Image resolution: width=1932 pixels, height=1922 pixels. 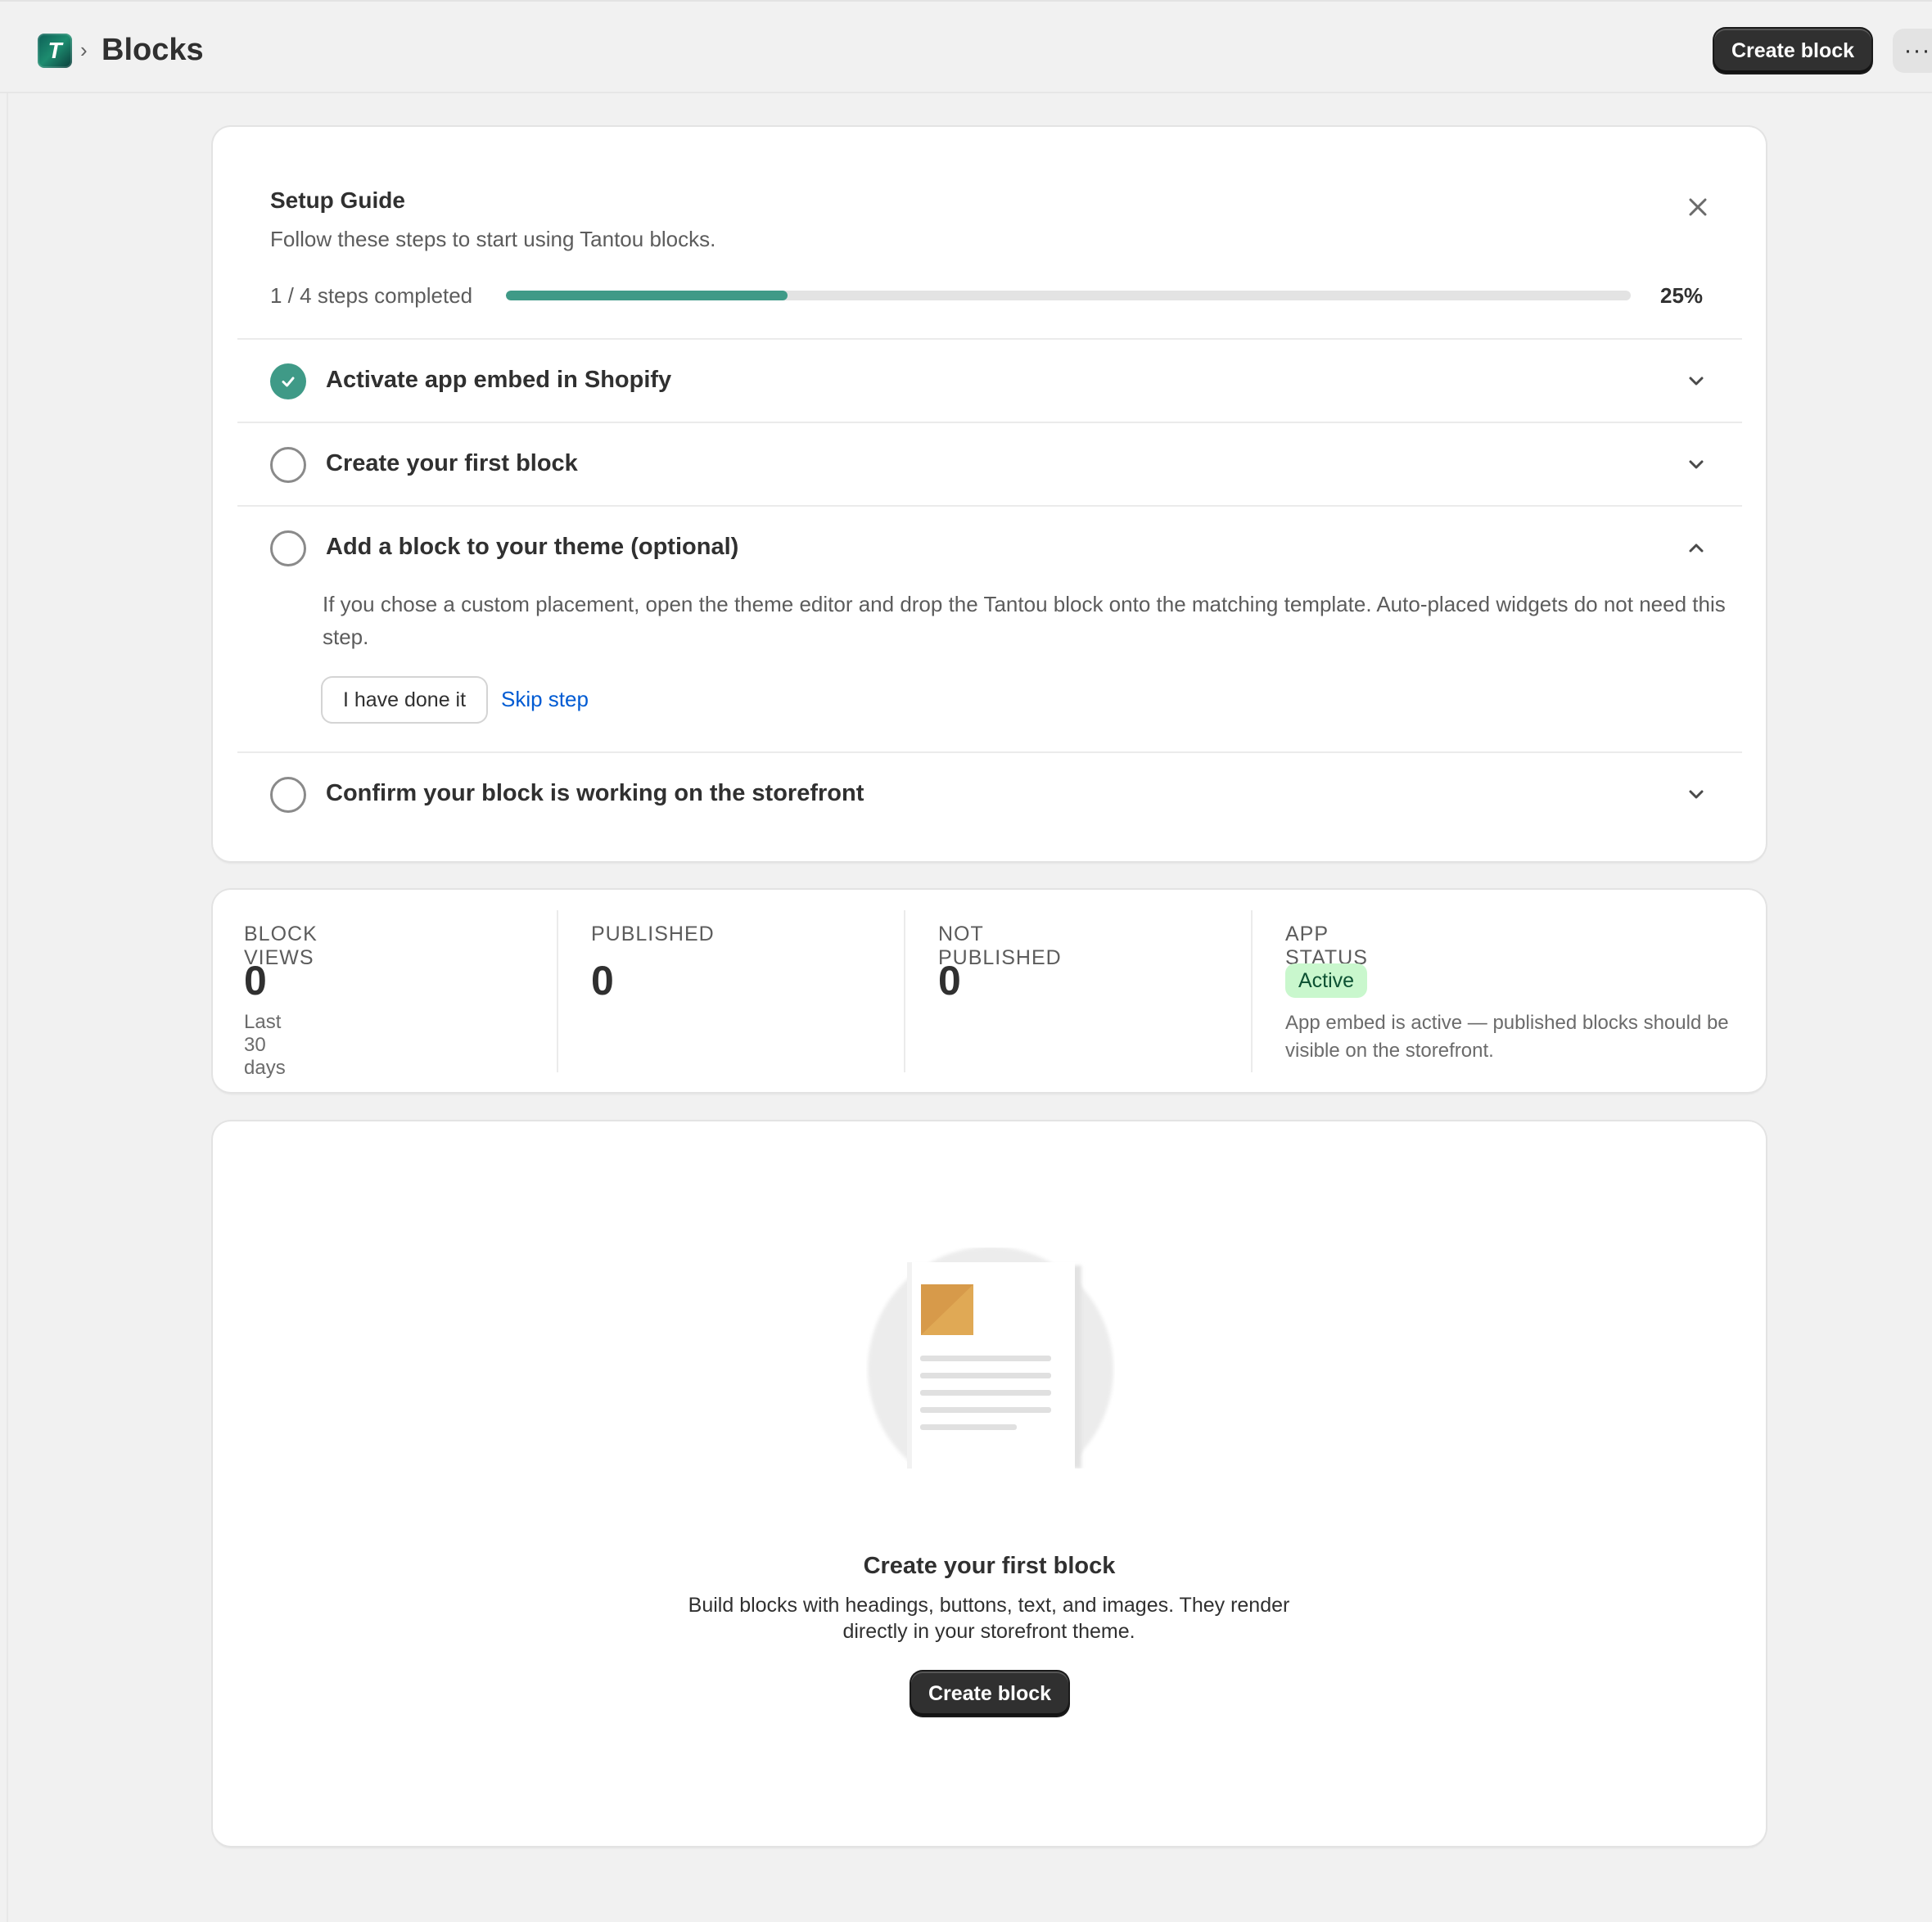 What do you see at coordinates (265, 1045) in the screenshot?
I see `stat-note: Last 30 days` at bounding box center [265, 1045].